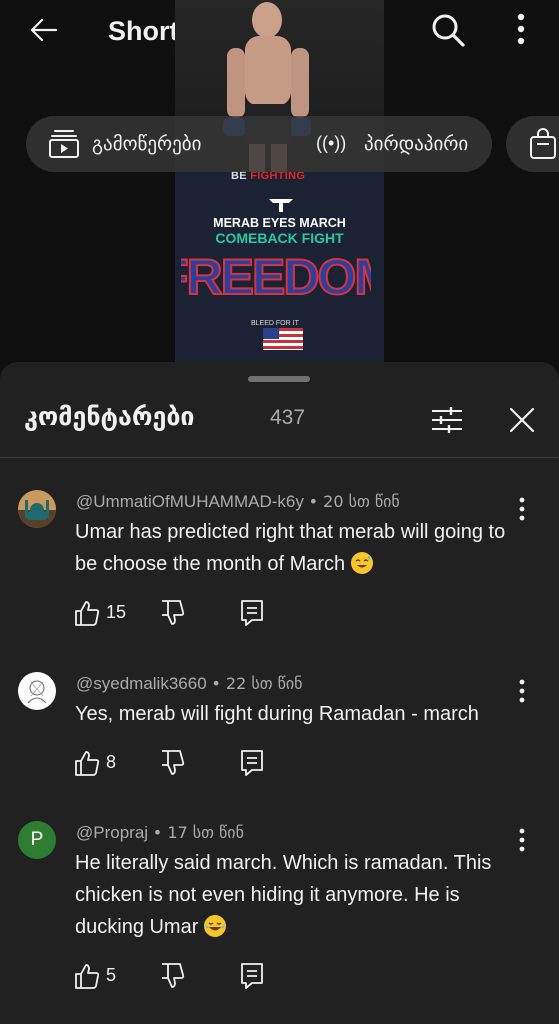 This screenshot has height=1024, width=559. I want to click on comment-actions: 8, so click(174, 764).